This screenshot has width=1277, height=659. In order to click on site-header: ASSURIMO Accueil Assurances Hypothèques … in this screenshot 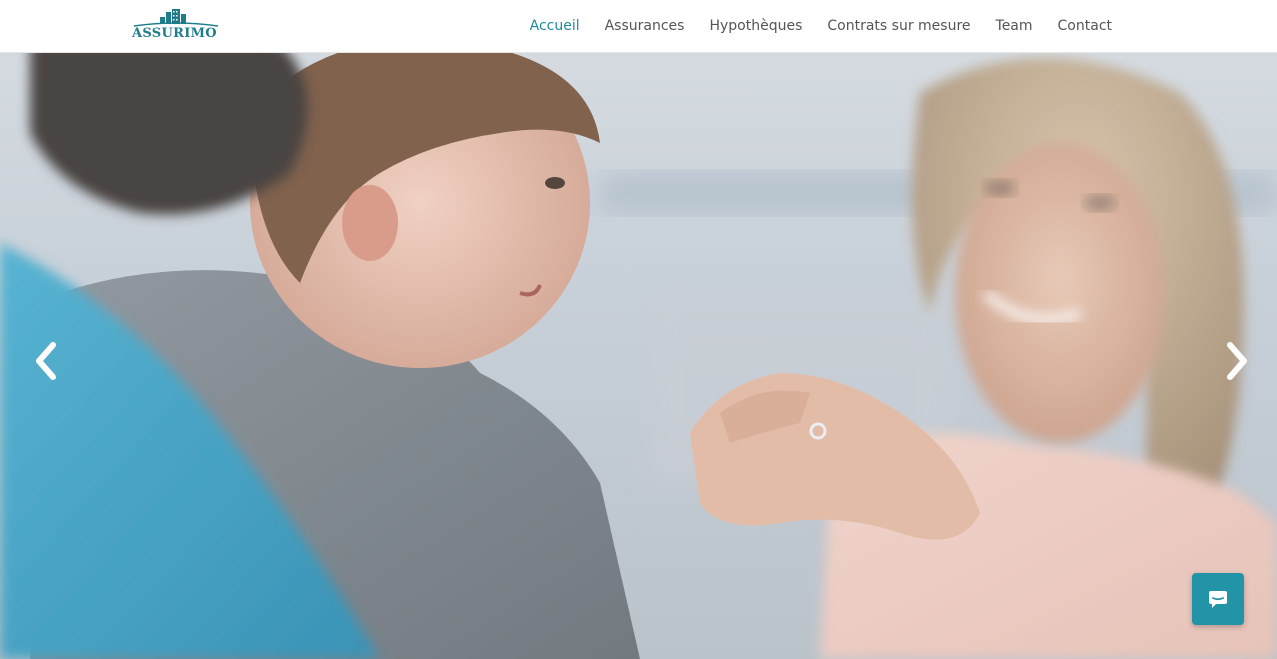, I will do `click(638, 26)`.